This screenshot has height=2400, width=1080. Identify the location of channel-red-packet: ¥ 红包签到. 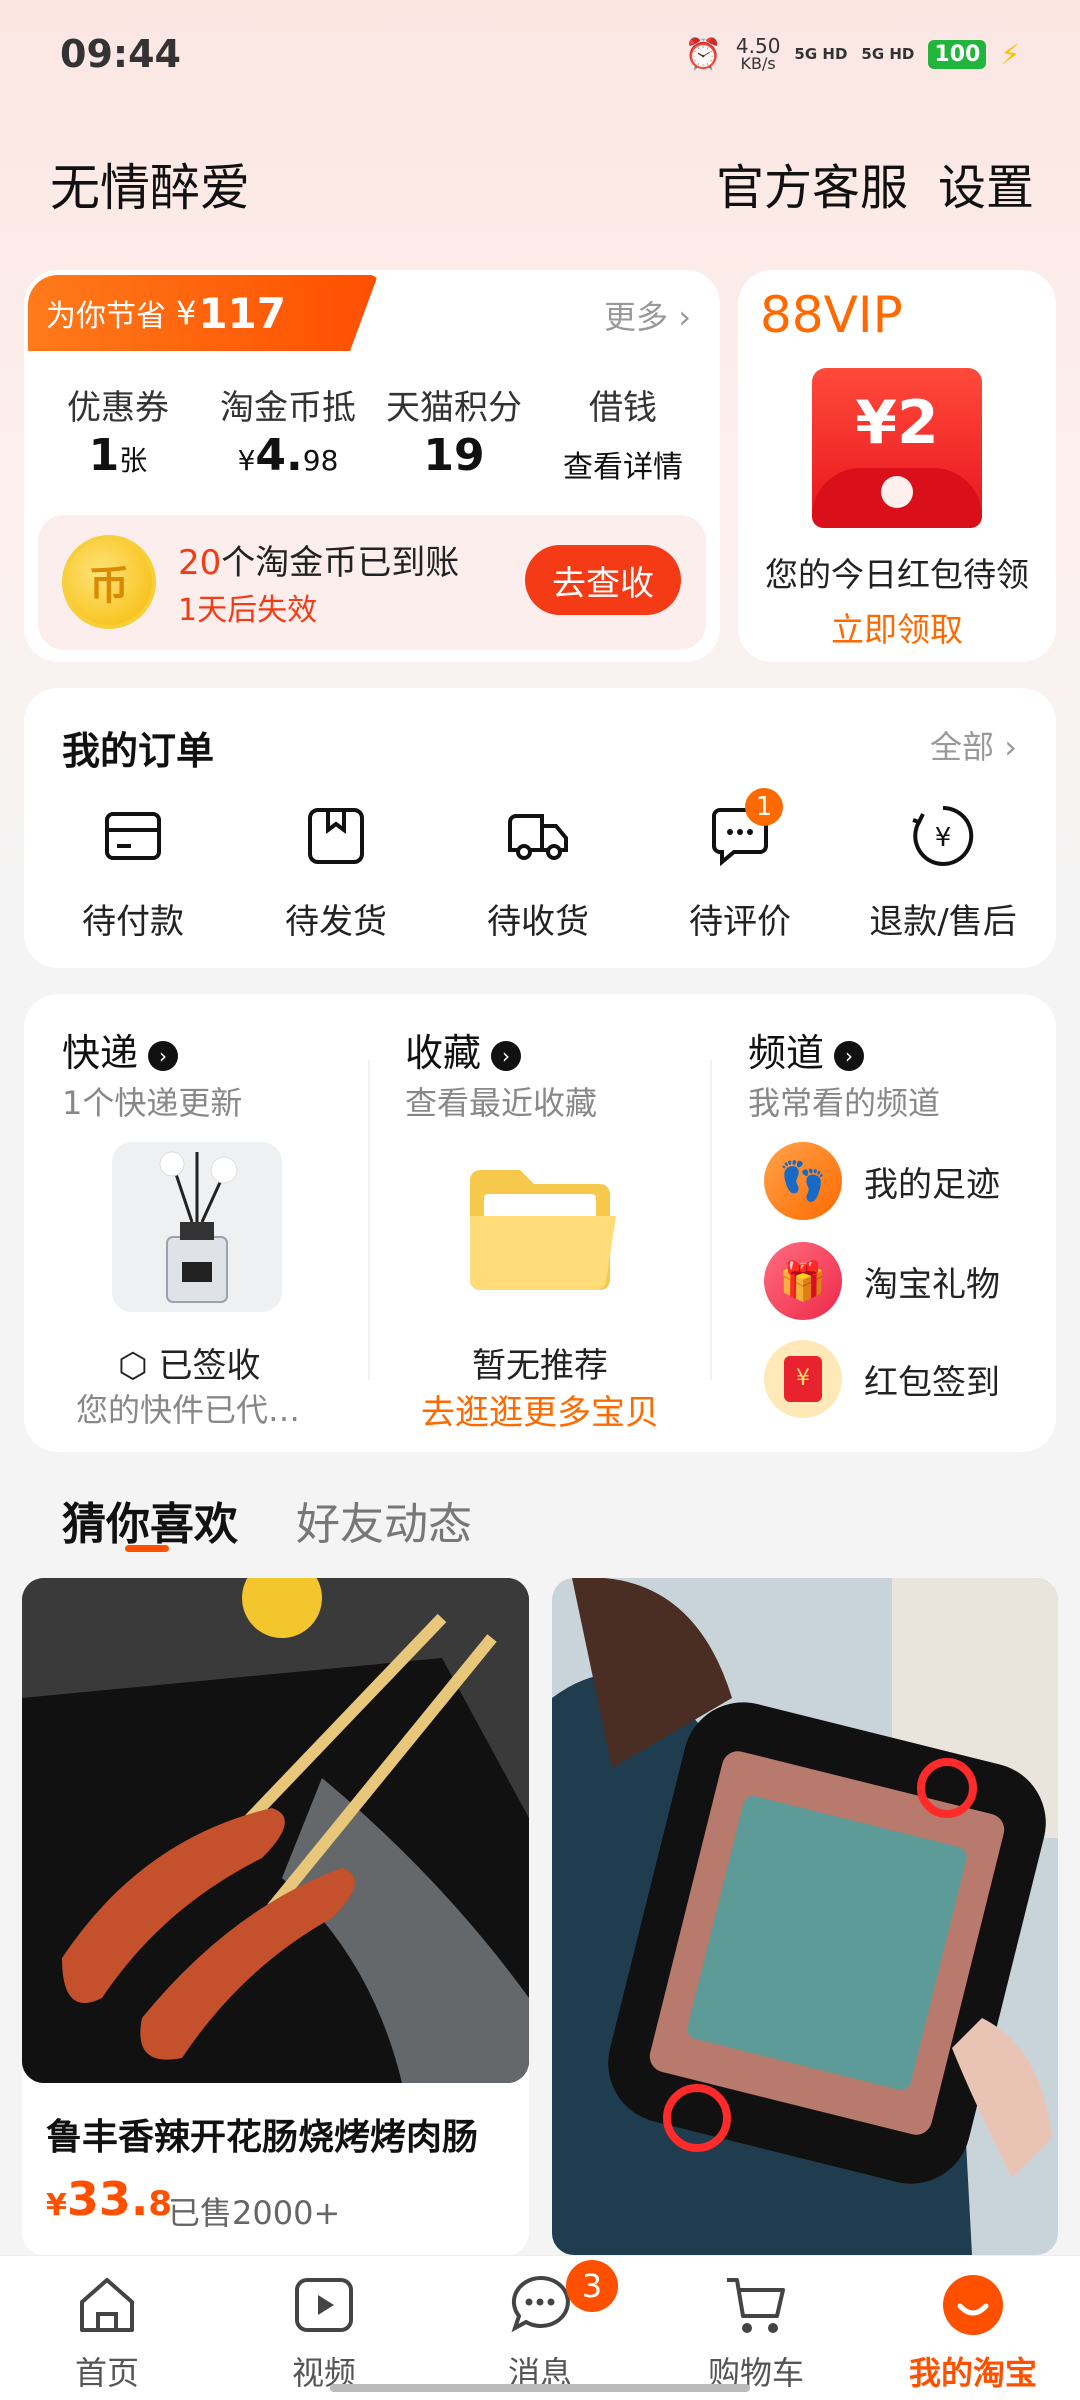
(882, 1379).